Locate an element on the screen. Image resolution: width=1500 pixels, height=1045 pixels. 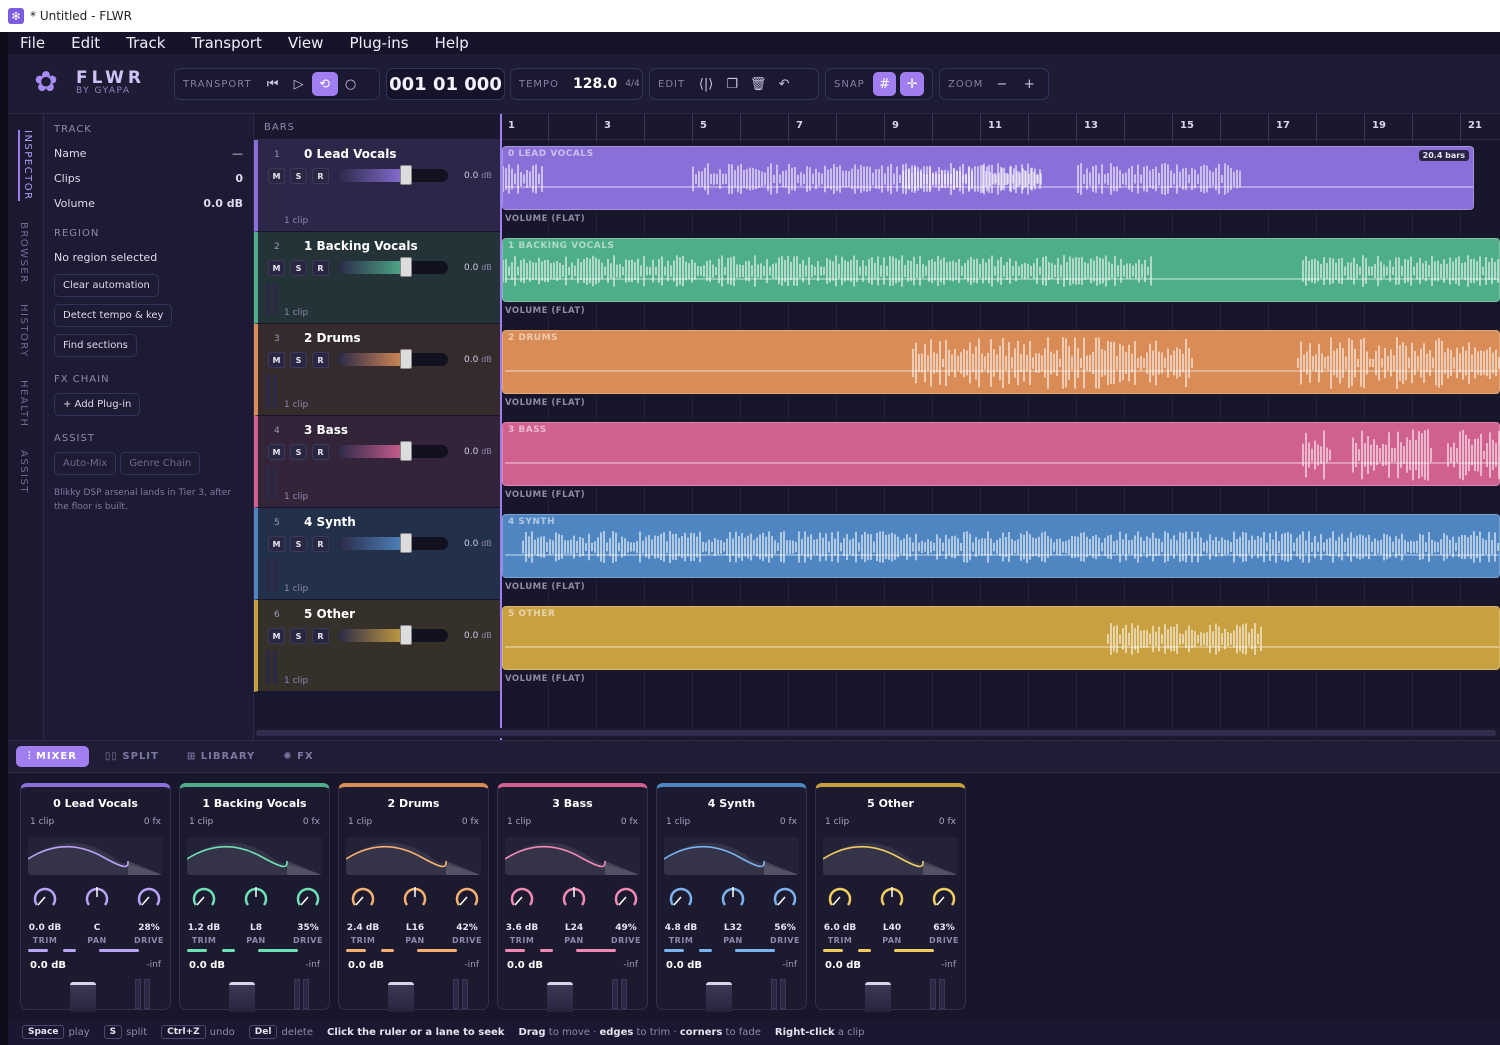
menu-view: View is located at coordinates (306, 43).